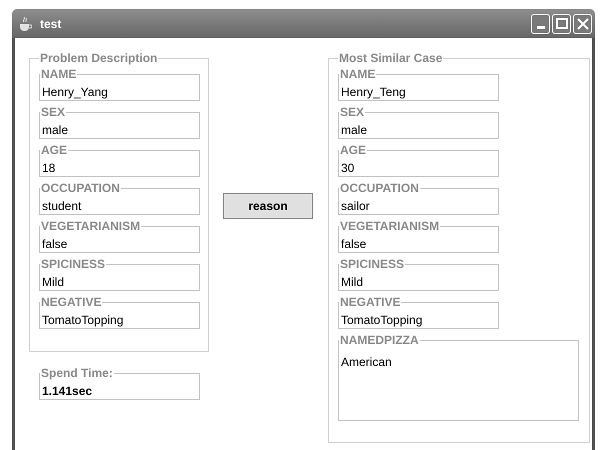 This screenshot has width=607, height=450. I want to click on field-value: Henry_Yang, so click(75, 92).